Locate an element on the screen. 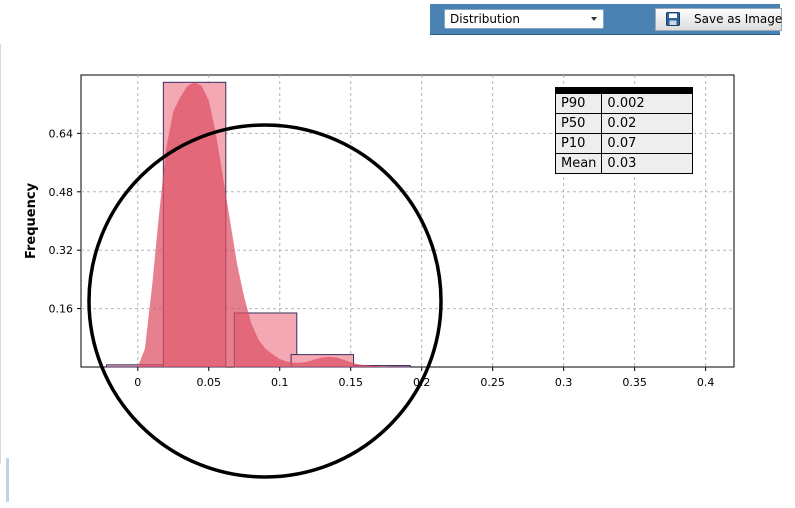  y-tick-label: 0.64 is located at coordinates (61, 133).